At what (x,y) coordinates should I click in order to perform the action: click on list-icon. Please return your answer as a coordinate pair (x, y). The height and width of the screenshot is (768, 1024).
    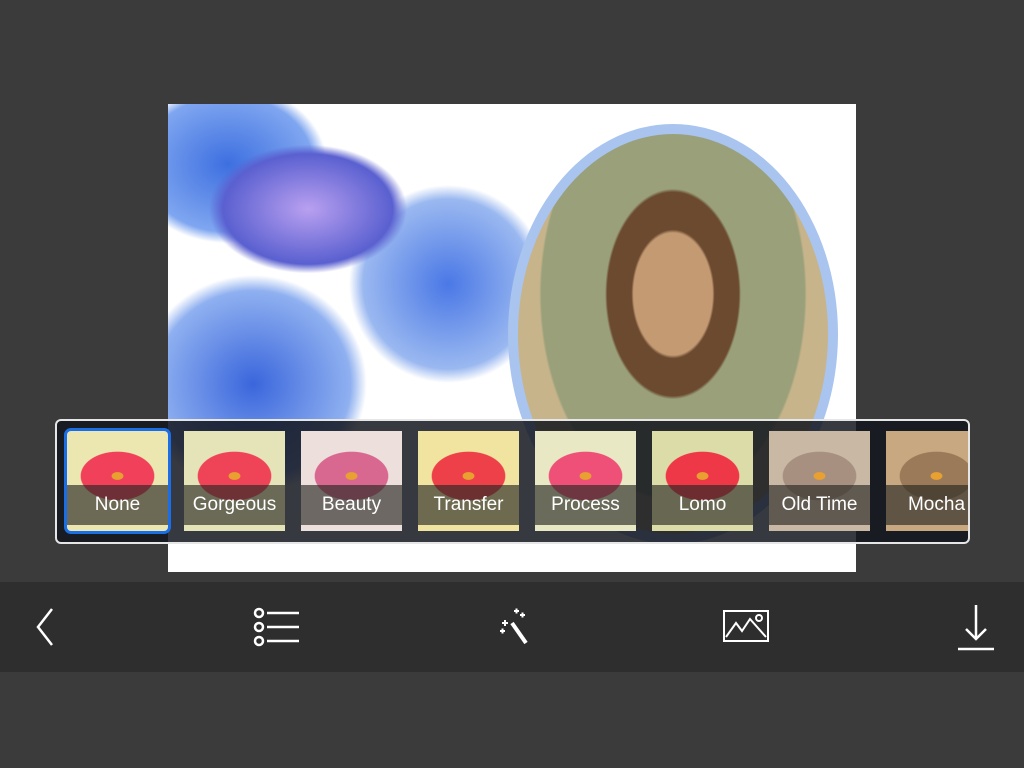
    Looking at the image, I should click on (276, 627).